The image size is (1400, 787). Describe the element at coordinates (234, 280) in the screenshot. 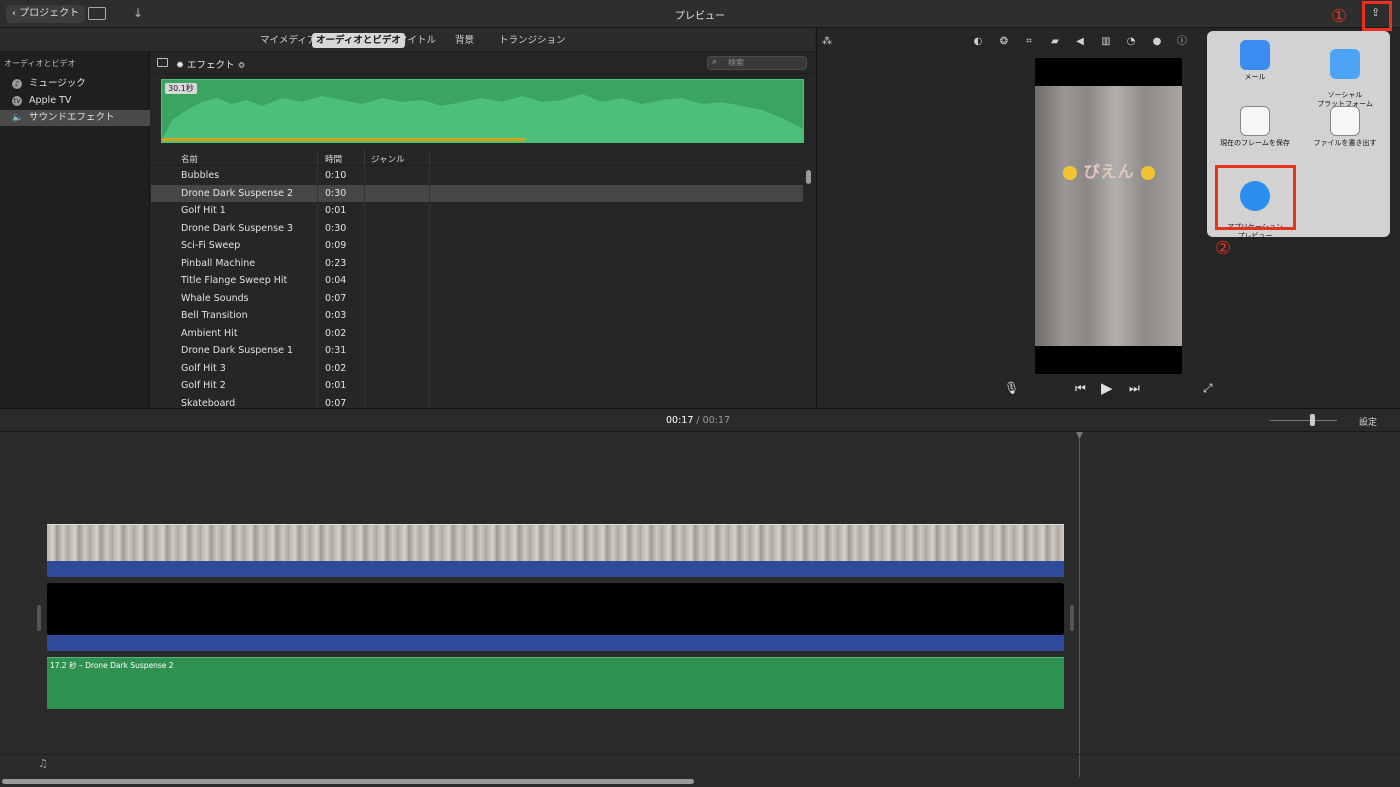

I see `item-name: Title Flange Sweep Hit` at that location.